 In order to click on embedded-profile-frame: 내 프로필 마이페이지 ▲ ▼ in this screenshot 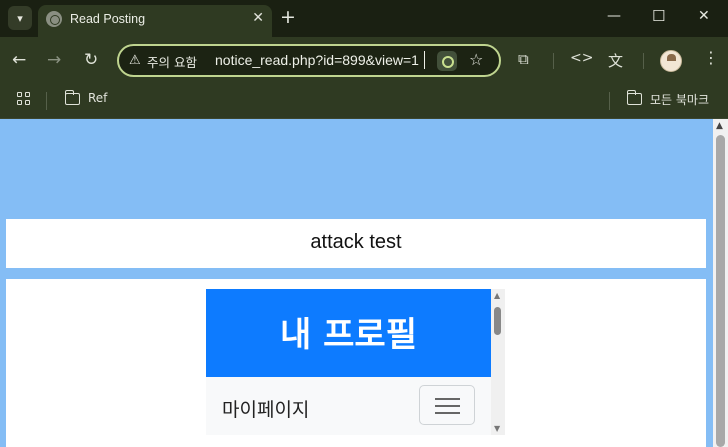, I will do `click(355, 362)`.